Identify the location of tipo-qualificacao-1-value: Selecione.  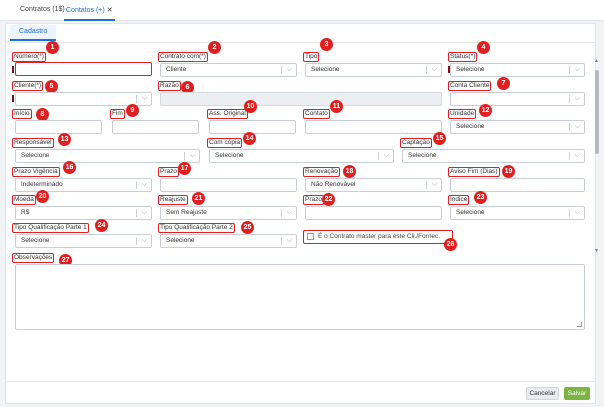
(35, 240).